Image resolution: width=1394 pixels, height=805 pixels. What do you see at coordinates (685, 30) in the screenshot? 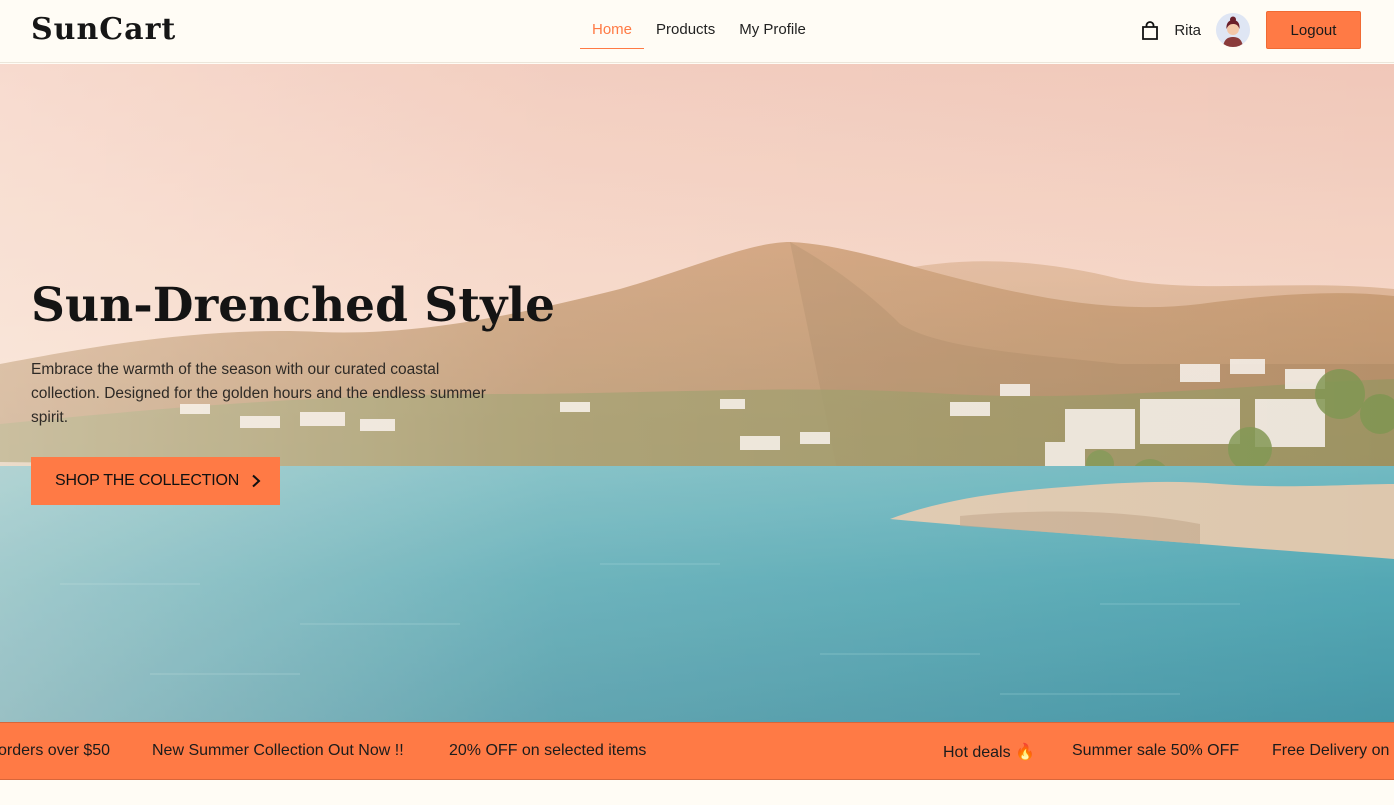
I see `nav-products: Products` at bounding box center [685, 30].